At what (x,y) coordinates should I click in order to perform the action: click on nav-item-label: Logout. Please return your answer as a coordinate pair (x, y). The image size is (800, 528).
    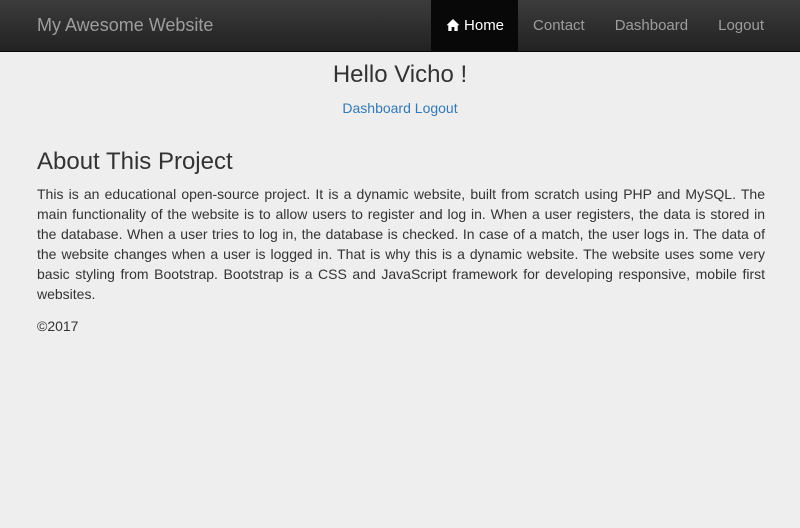
    Looking at the image, I should click on (741, 25).